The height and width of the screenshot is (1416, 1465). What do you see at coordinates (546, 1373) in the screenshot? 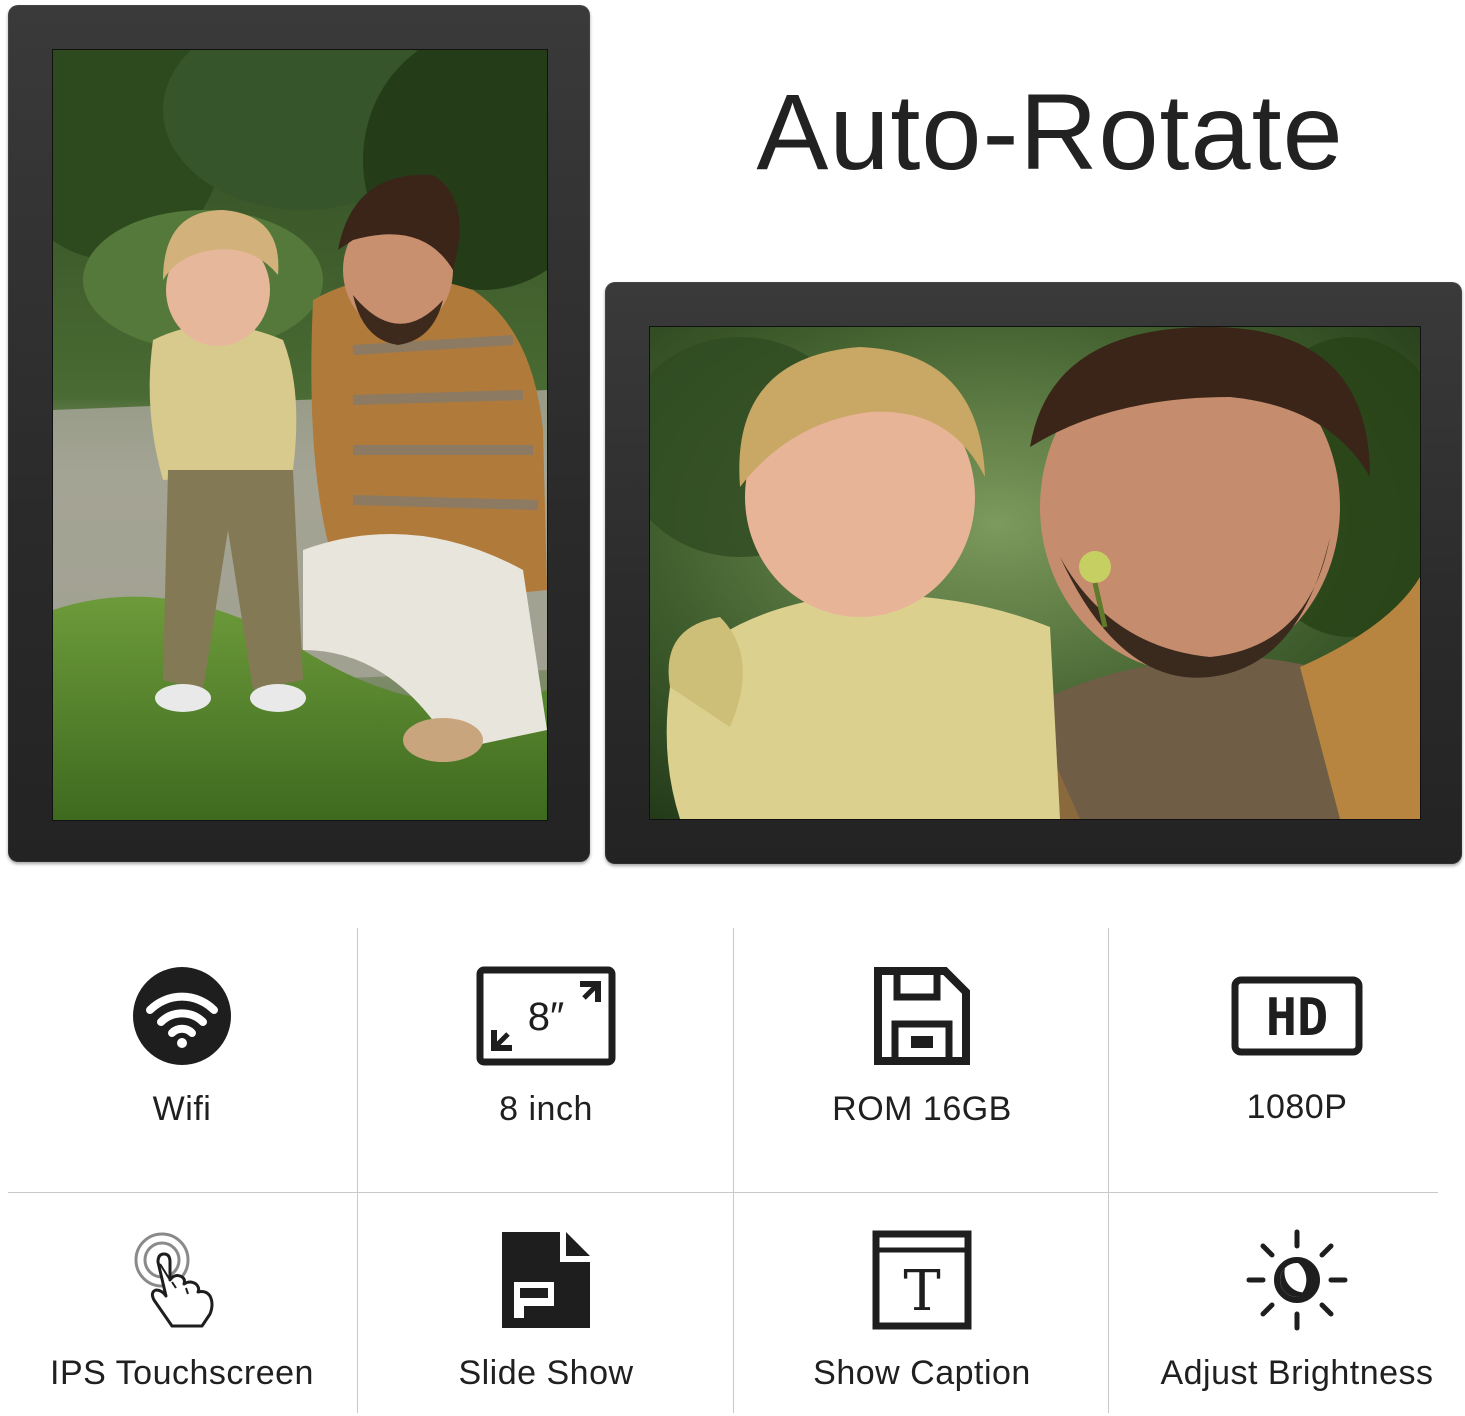
I see `feature-label: Slide Show` at bounding box center [546, 1373].